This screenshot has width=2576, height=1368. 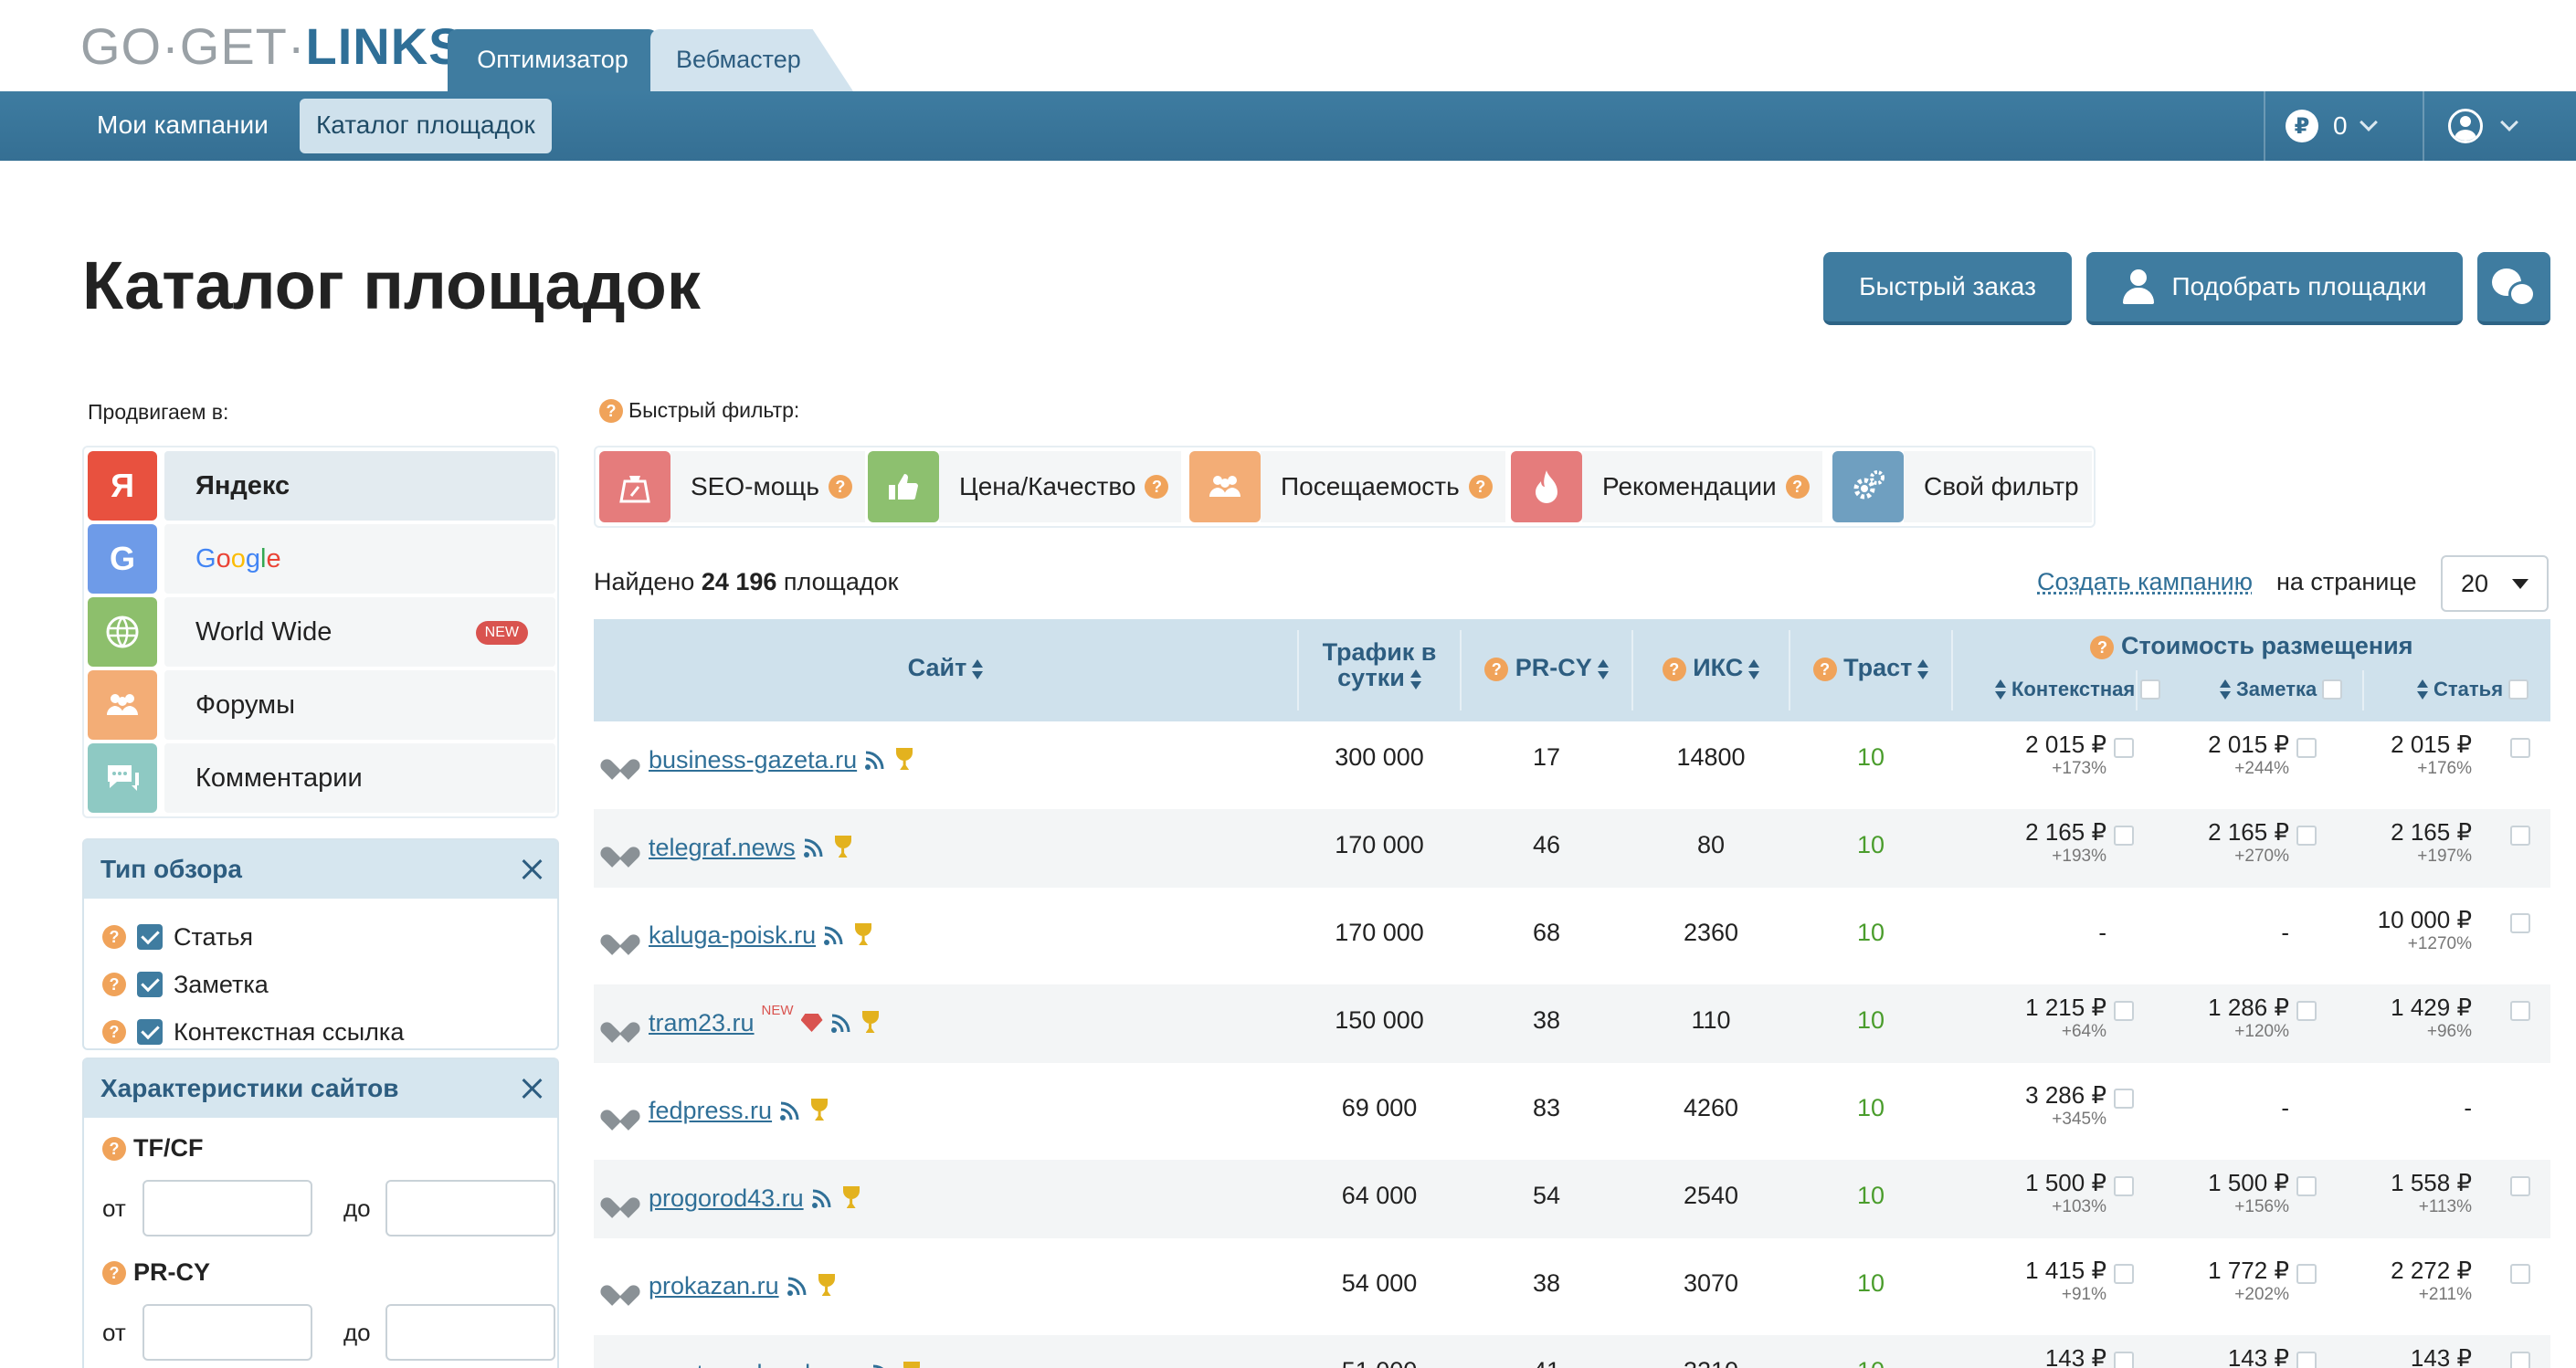 What do you see at coordinates (2075, 689) in the screenshot?
I see `col-contextual: Контекстная` at bounding box center [2075, 689].